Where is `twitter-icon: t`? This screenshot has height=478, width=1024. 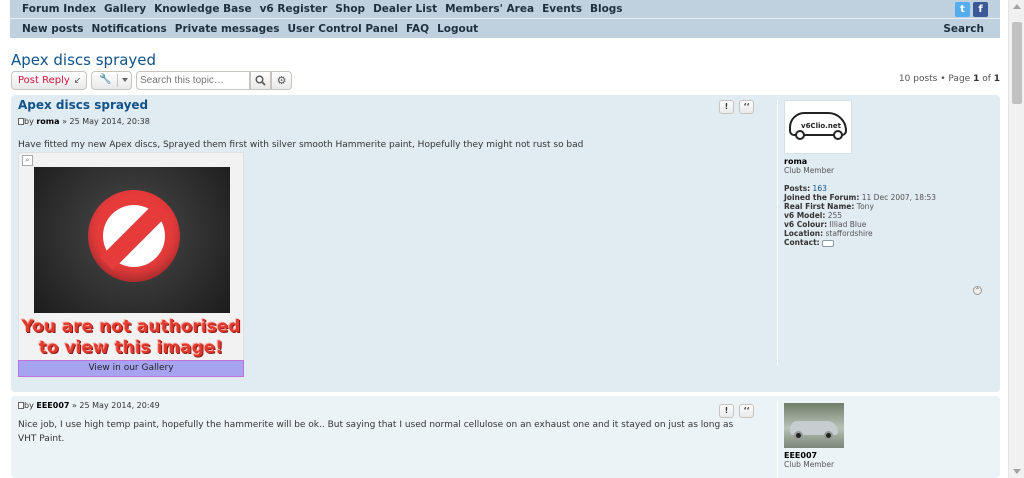
twitter-icon: t is located at coordinates (962, 9).